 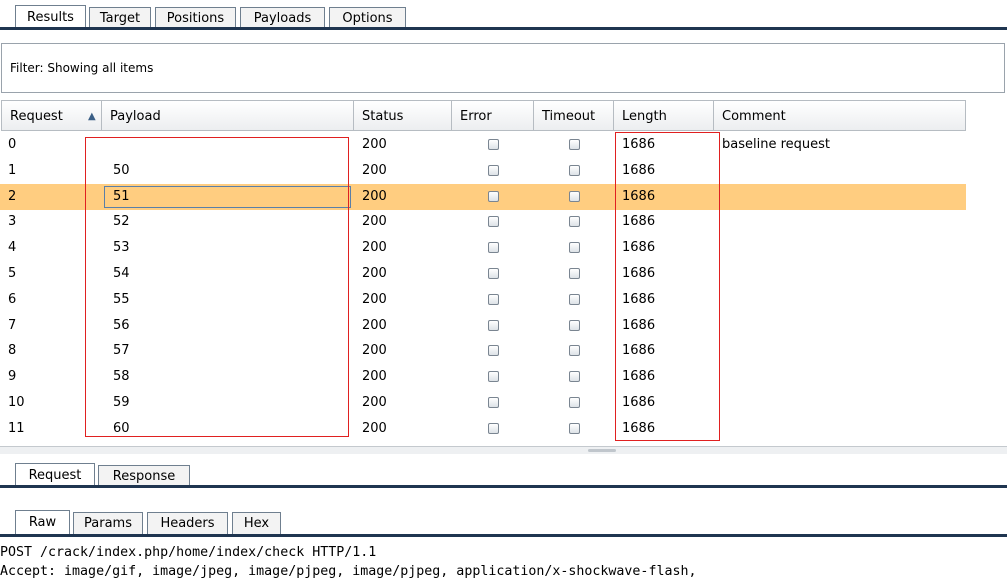 I want to click on cell-request: 3, so click(x=12, y=222).